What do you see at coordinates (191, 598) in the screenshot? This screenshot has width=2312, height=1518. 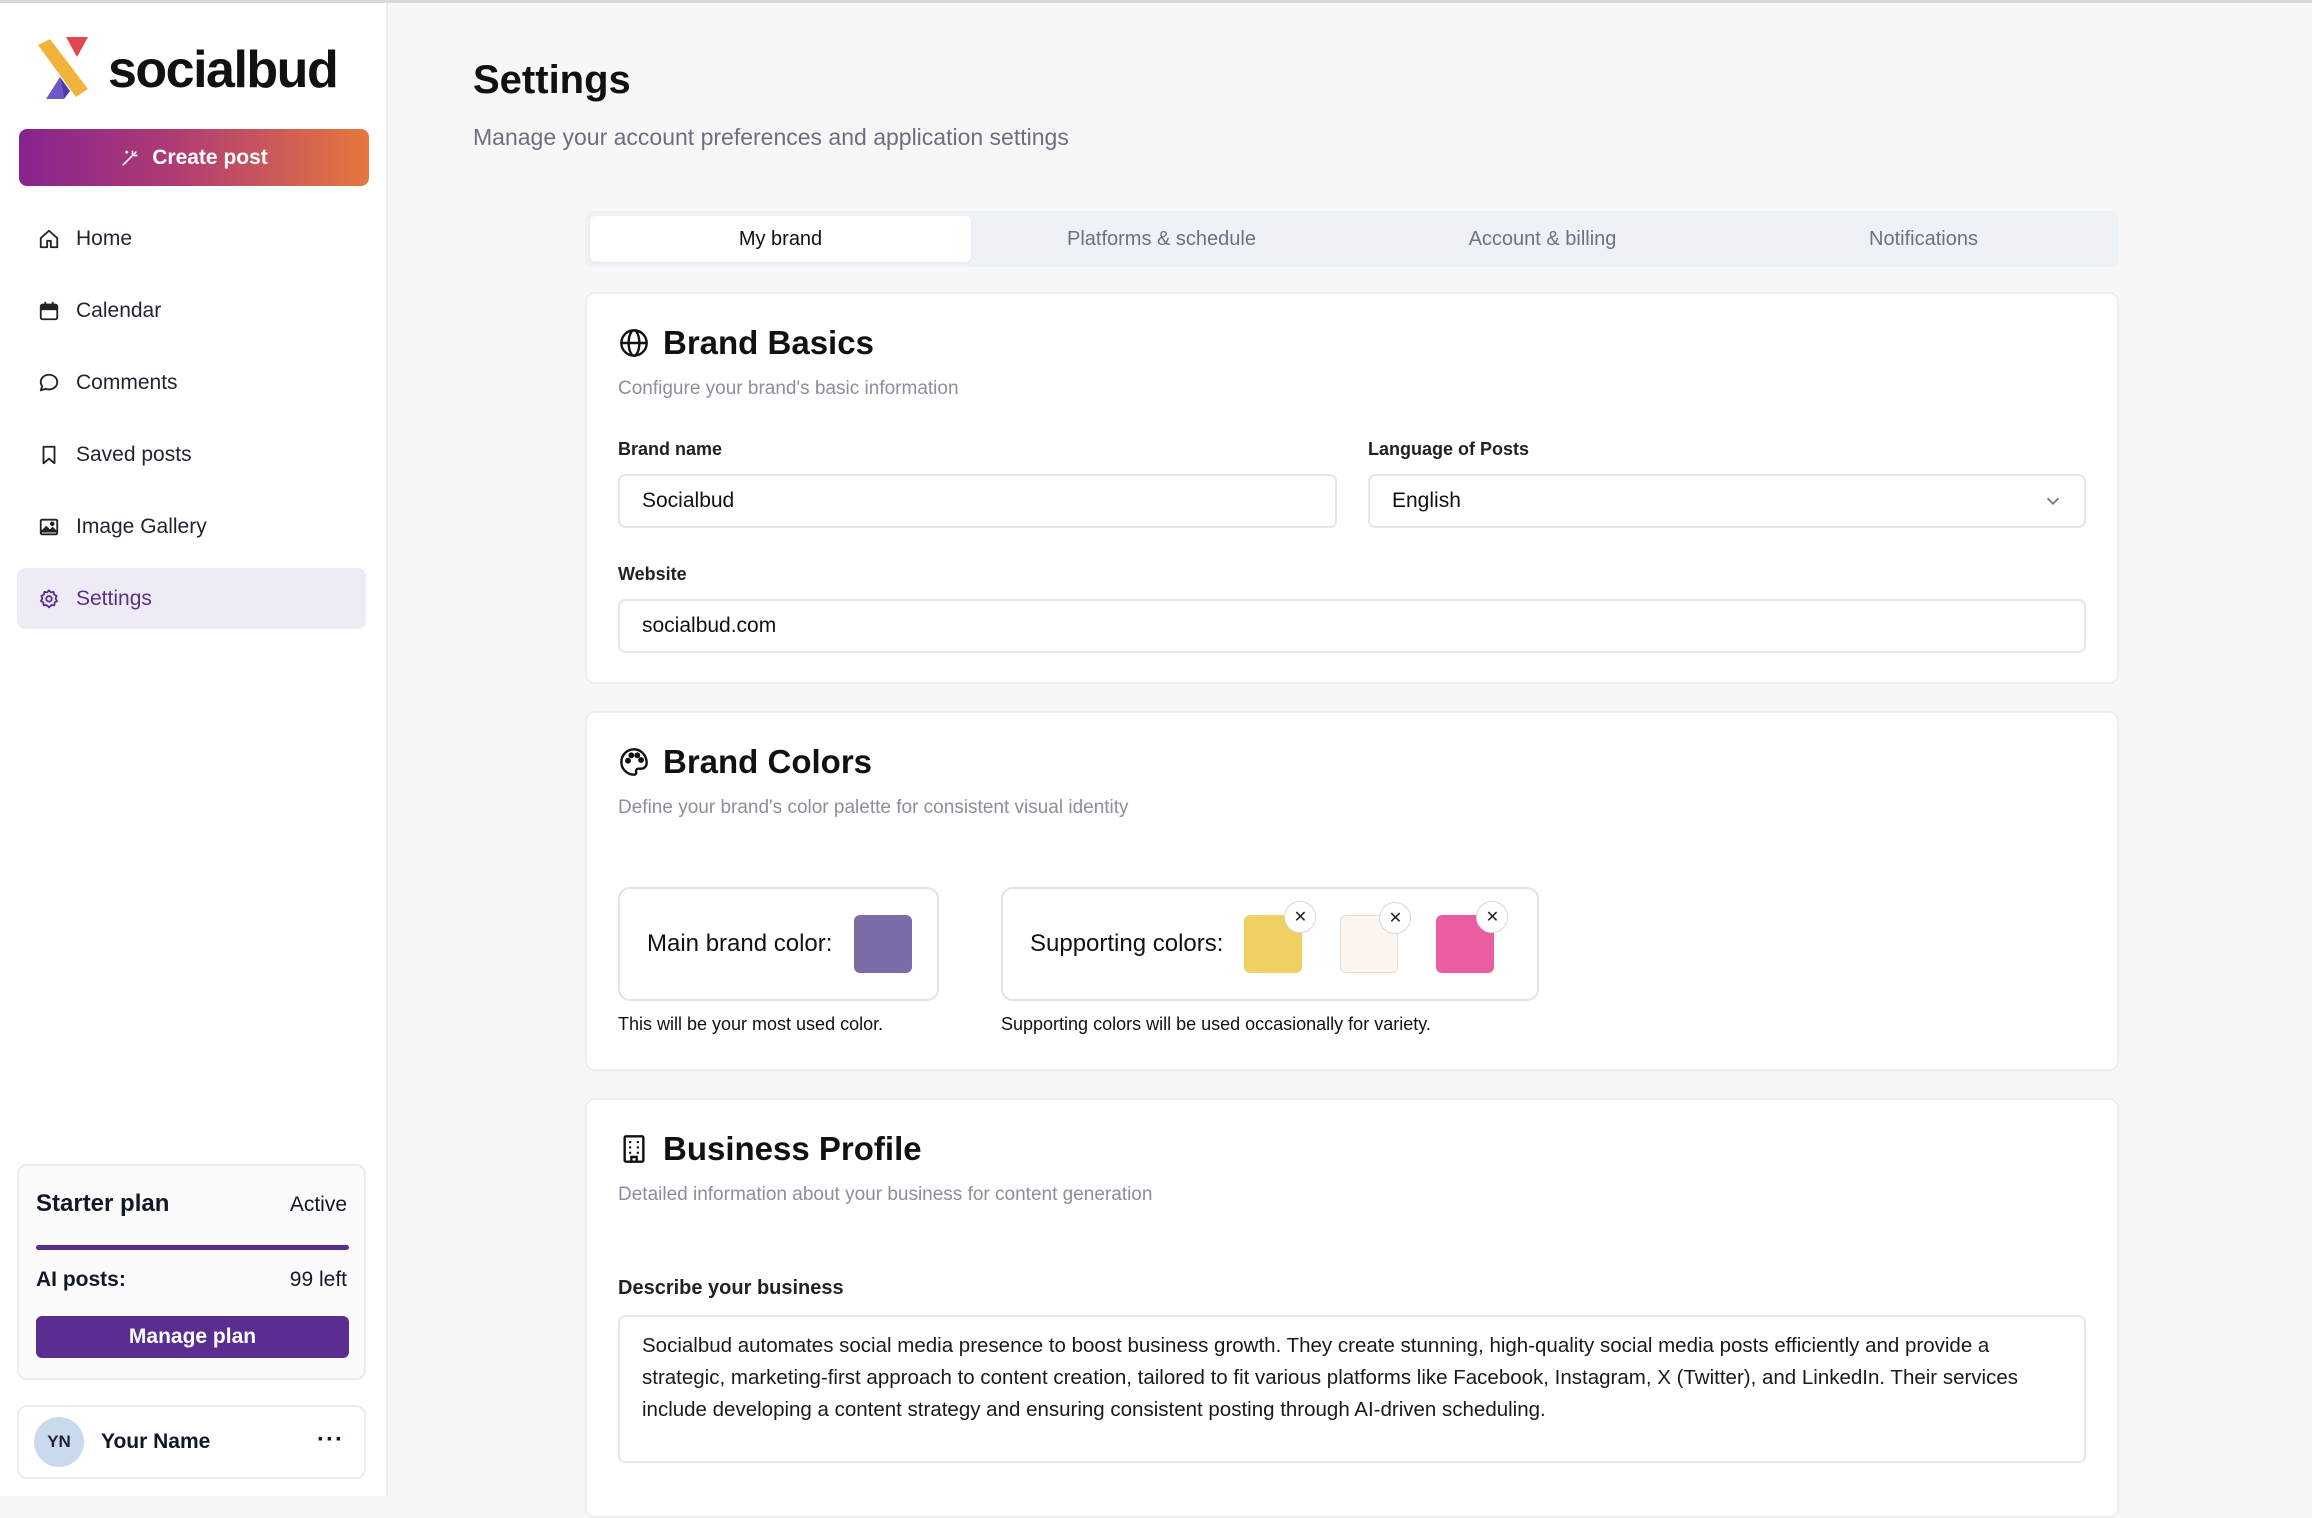 I see `sidebar-item-settings: Settings` at bounding box center [191, 598].